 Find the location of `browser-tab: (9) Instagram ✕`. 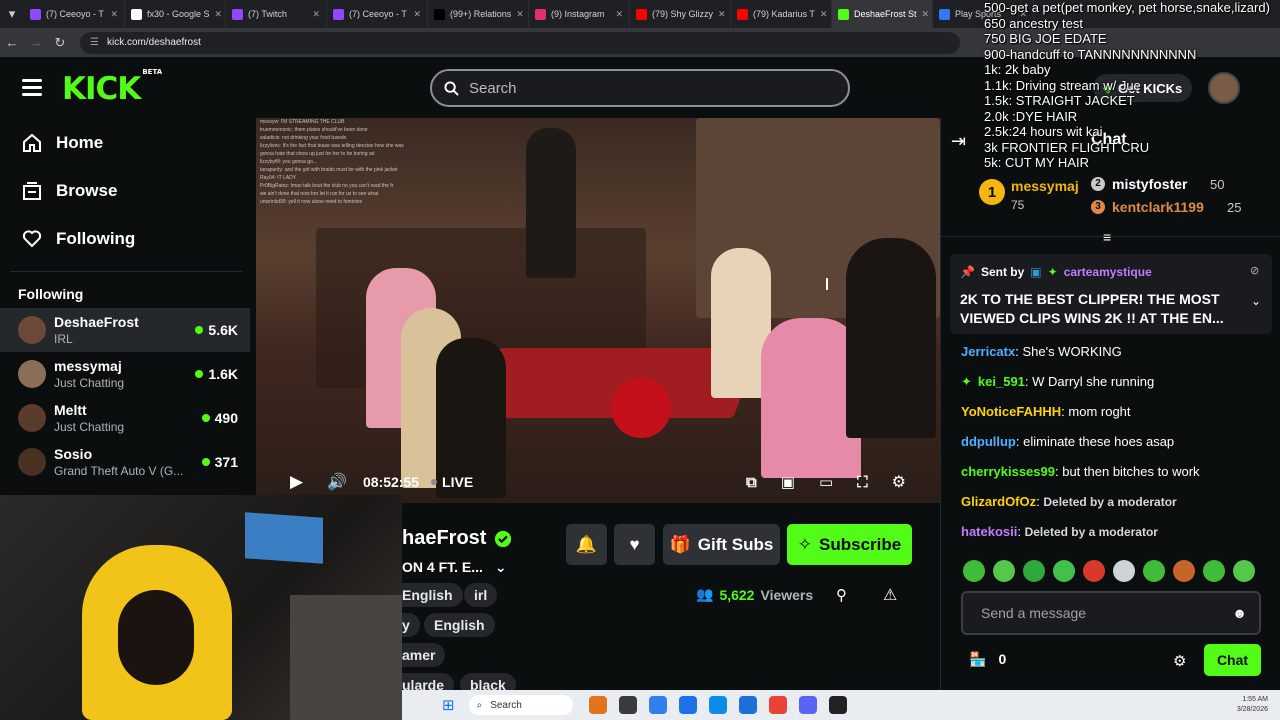

browser-tab: (9) Instagram ✕ is located at coordinates (579, 14).